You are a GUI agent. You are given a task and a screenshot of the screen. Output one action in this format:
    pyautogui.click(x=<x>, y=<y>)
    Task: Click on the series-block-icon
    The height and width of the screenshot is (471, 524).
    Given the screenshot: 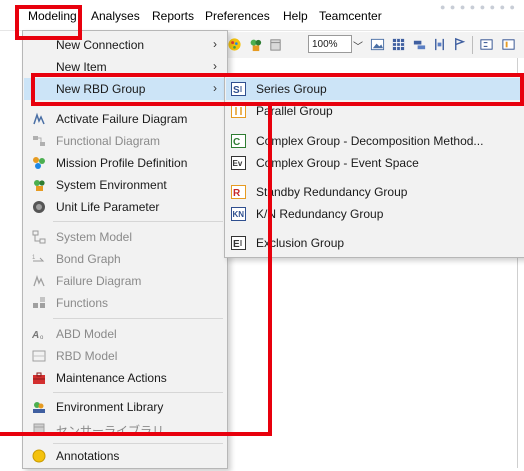 What is the action you would take?
    pyautogui.click(x=486, y=44)
    